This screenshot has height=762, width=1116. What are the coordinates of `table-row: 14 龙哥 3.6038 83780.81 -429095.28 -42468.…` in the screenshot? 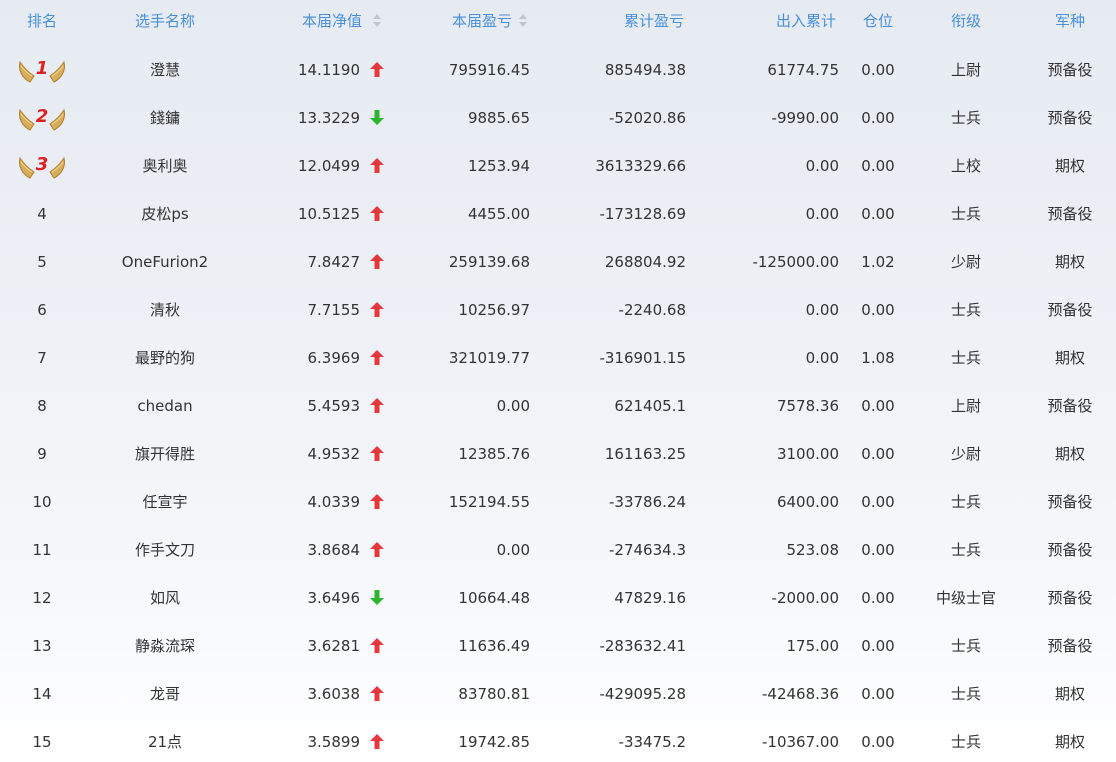 It's located at (558, 694).